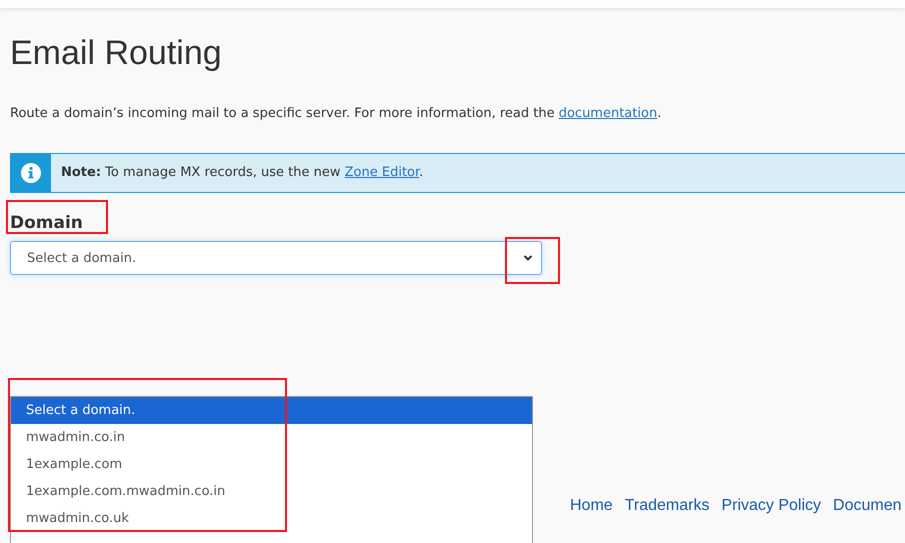 The image size is (905, 543). What do you see at coordinates (271, 410) in the screenshot?
I see `dropdown-option: Select a domain.` at bounding box center [271, 410].